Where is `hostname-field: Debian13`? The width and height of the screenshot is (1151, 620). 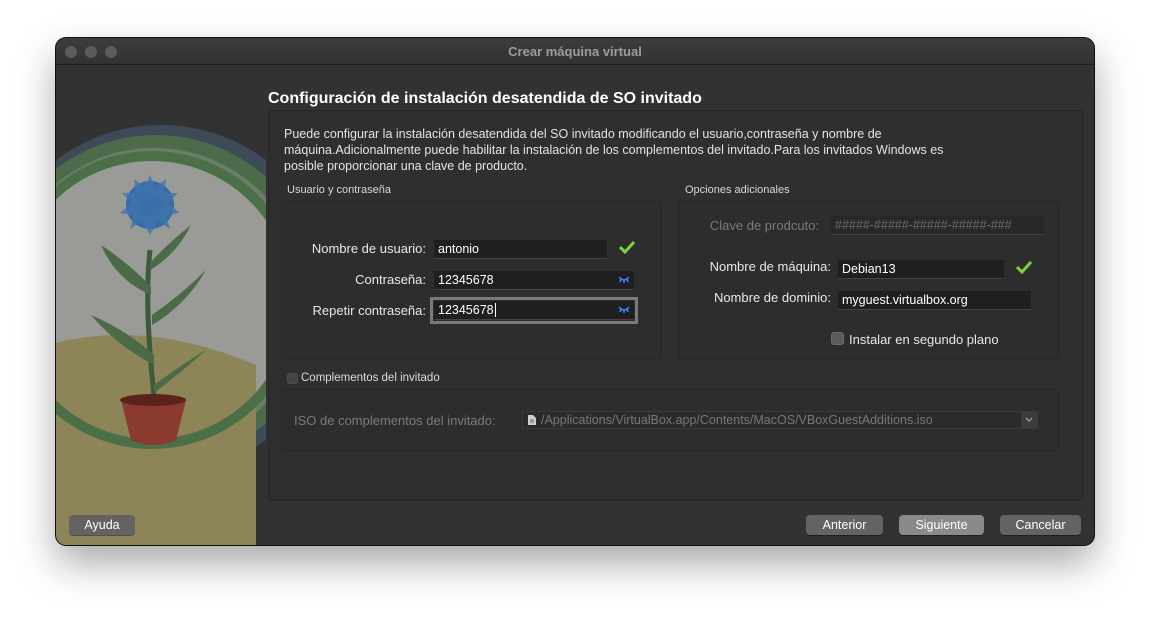
hostname-field: Debian13 is located at coordinates (921, 269).